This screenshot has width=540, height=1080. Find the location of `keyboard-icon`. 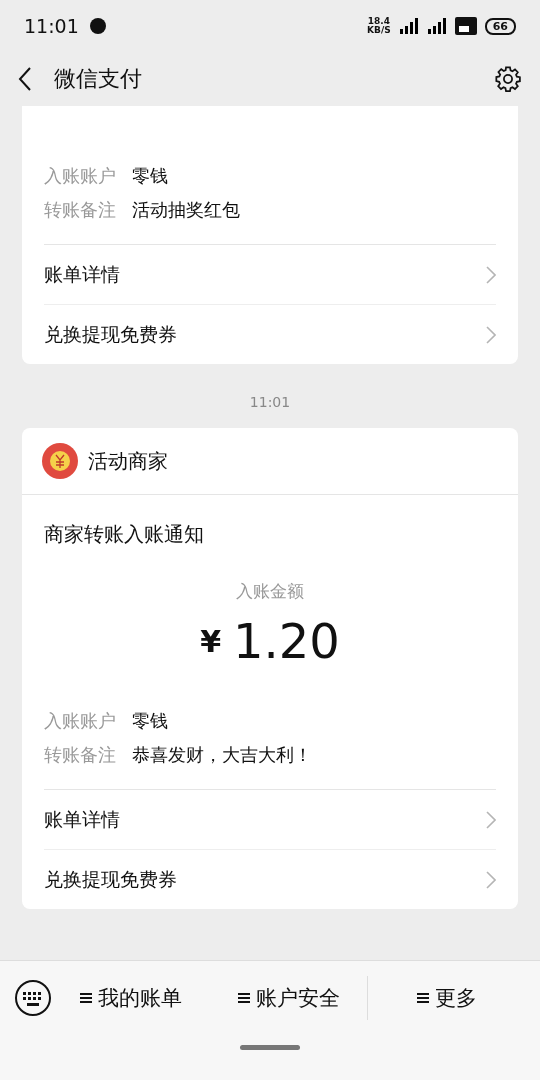

keyboard-icon is located at coordinates (33, 998).